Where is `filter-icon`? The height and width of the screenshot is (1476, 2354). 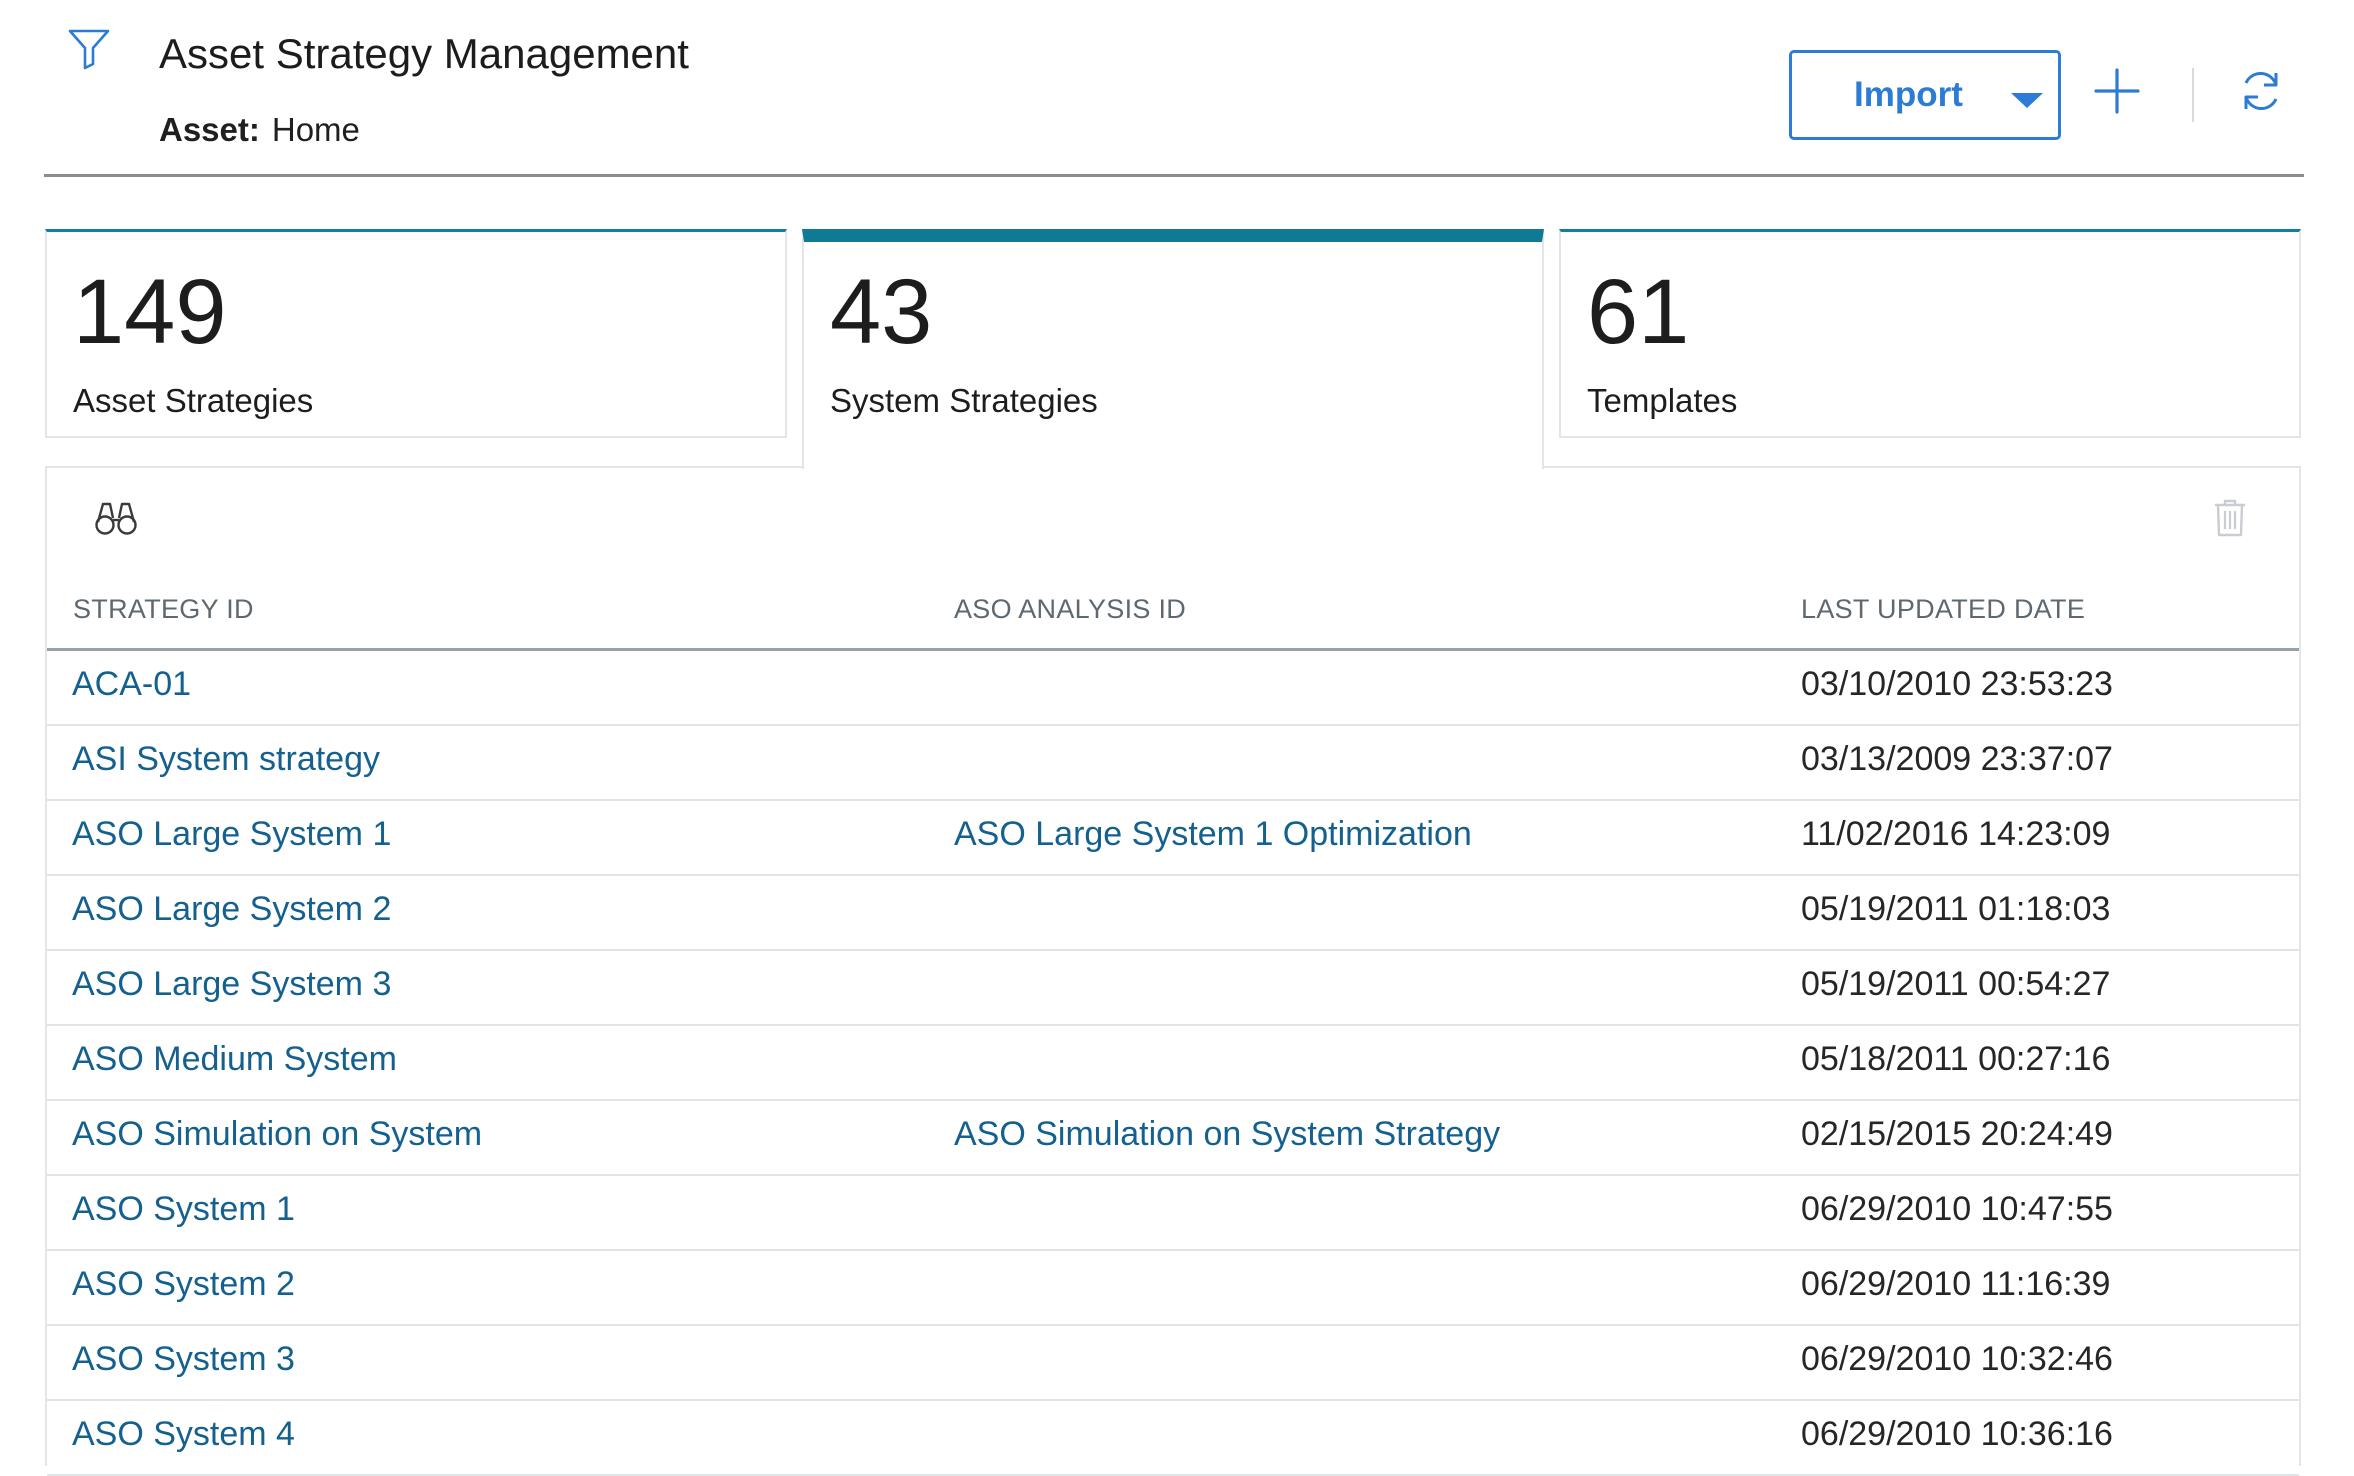
filter-icon is located at coordinates (89, 49).